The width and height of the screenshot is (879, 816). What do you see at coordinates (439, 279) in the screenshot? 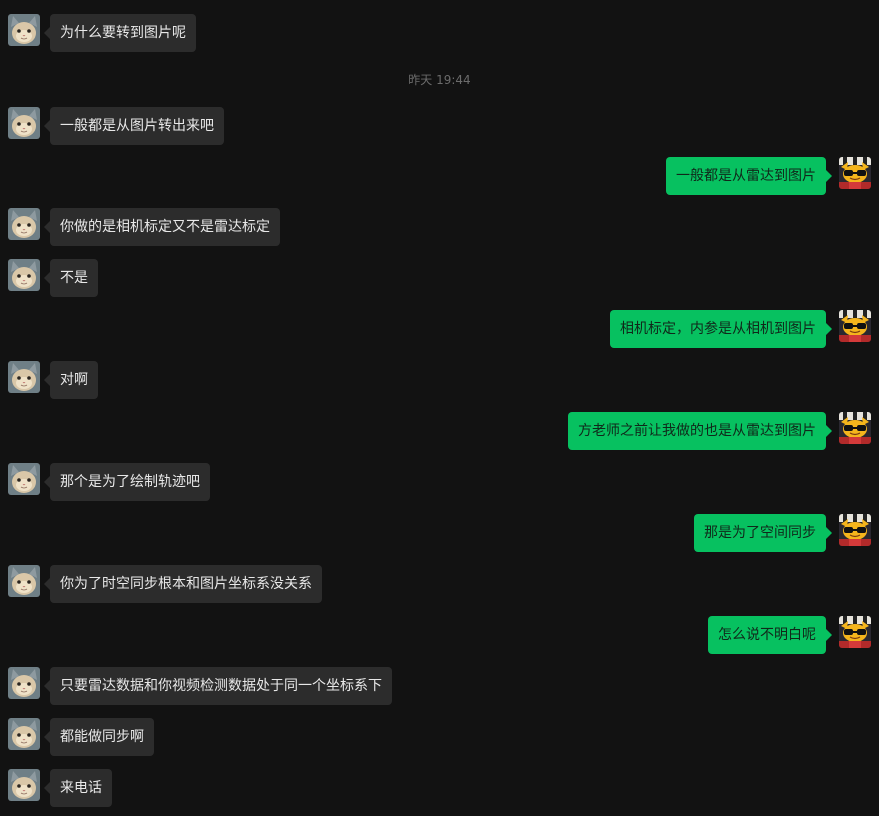
I see `incoming-message: 不是` at bounding box center [439, 279].